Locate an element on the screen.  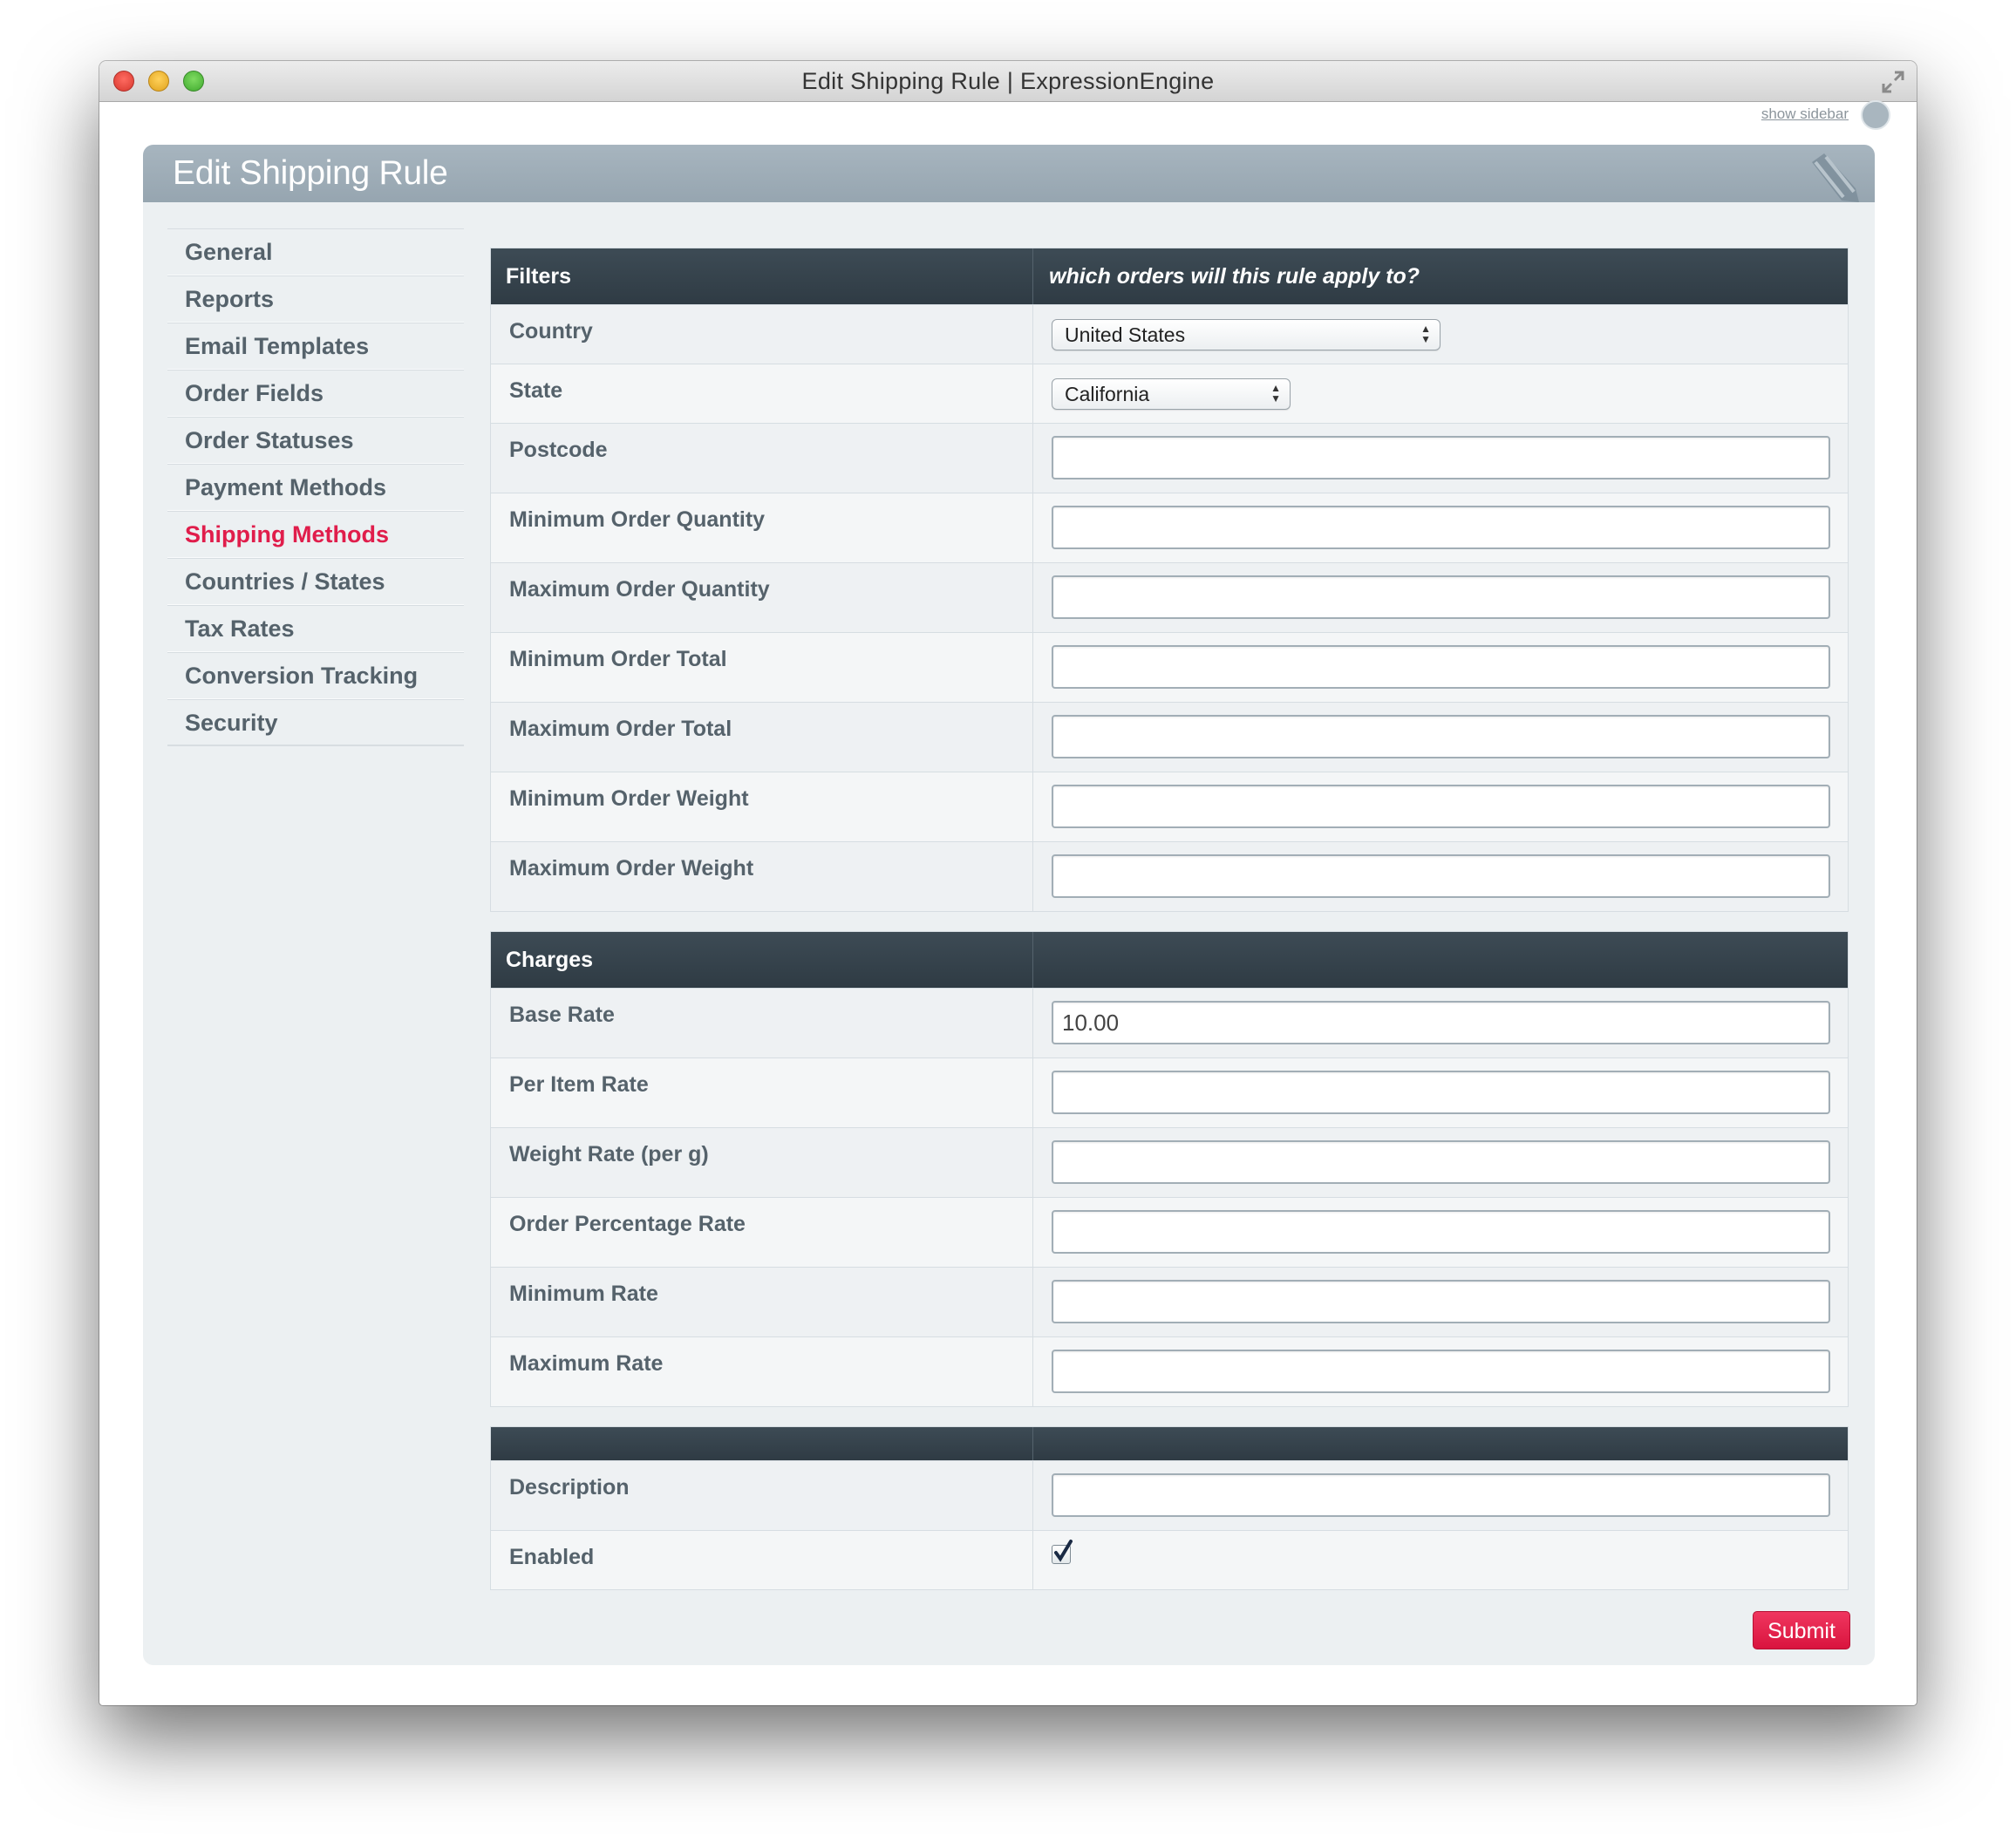
nav-item-tax-rates: Tax Rates is located at coordinates (315, 628).